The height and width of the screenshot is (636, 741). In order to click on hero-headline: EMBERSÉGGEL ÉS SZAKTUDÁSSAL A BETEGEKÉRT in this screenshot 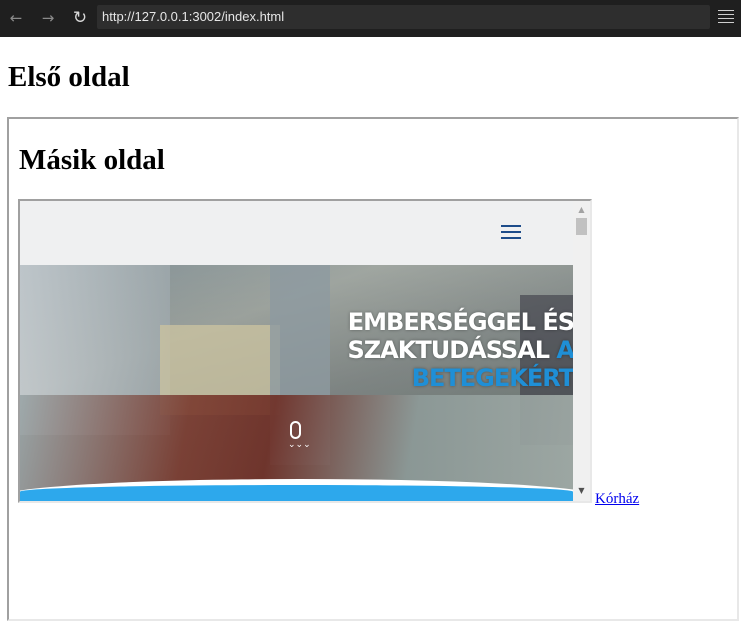, I will do `click(460, 350)`.